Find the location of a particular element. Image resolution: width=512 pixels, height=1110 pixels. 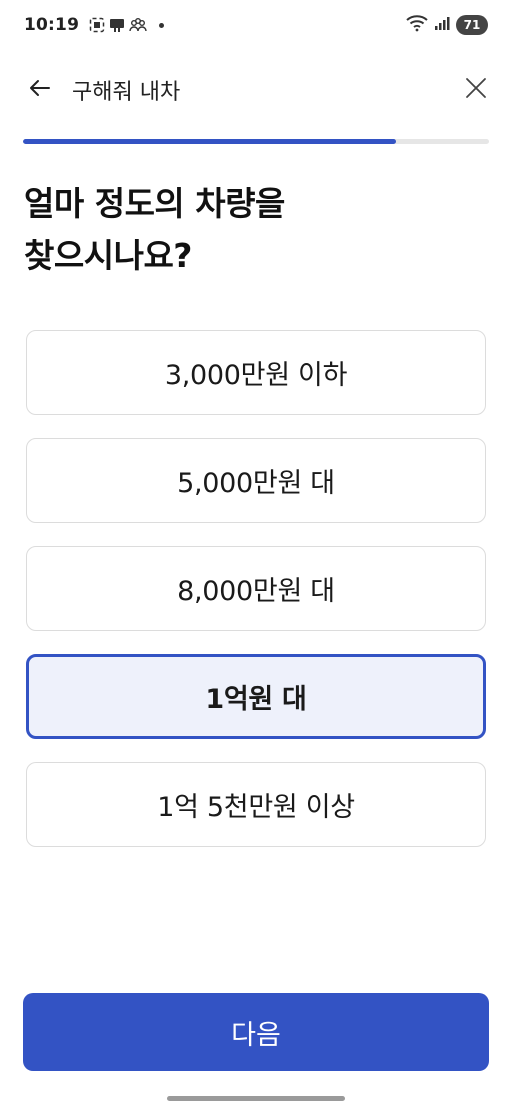

notification-dot-icon is located at coordinates (162, 25).